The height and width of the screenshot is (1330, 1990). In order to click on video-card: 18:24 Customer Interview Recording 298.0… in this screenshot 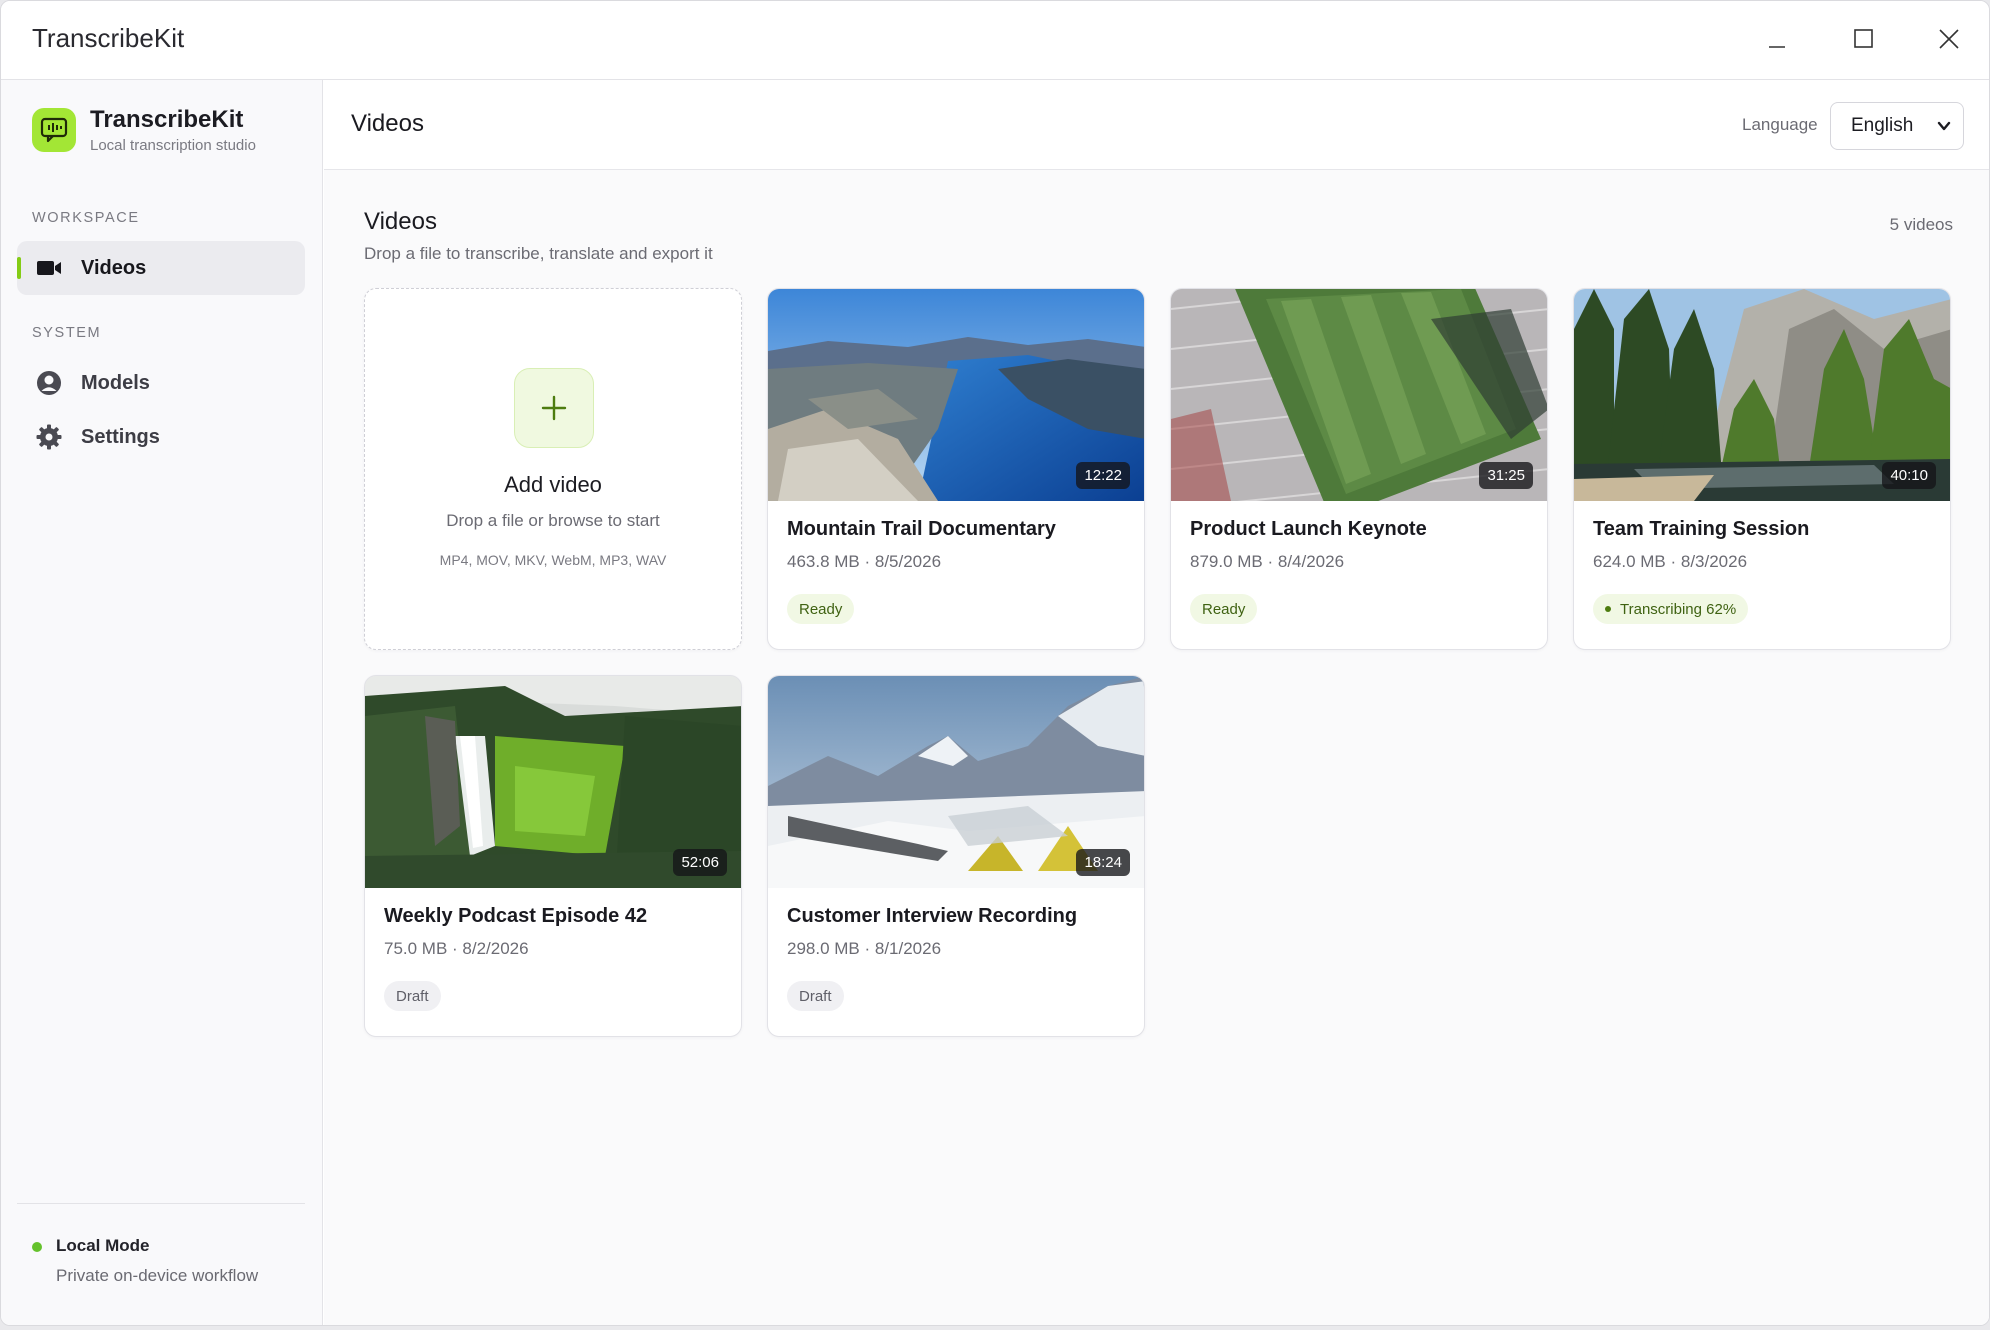, I will do `click(956, 856)`.